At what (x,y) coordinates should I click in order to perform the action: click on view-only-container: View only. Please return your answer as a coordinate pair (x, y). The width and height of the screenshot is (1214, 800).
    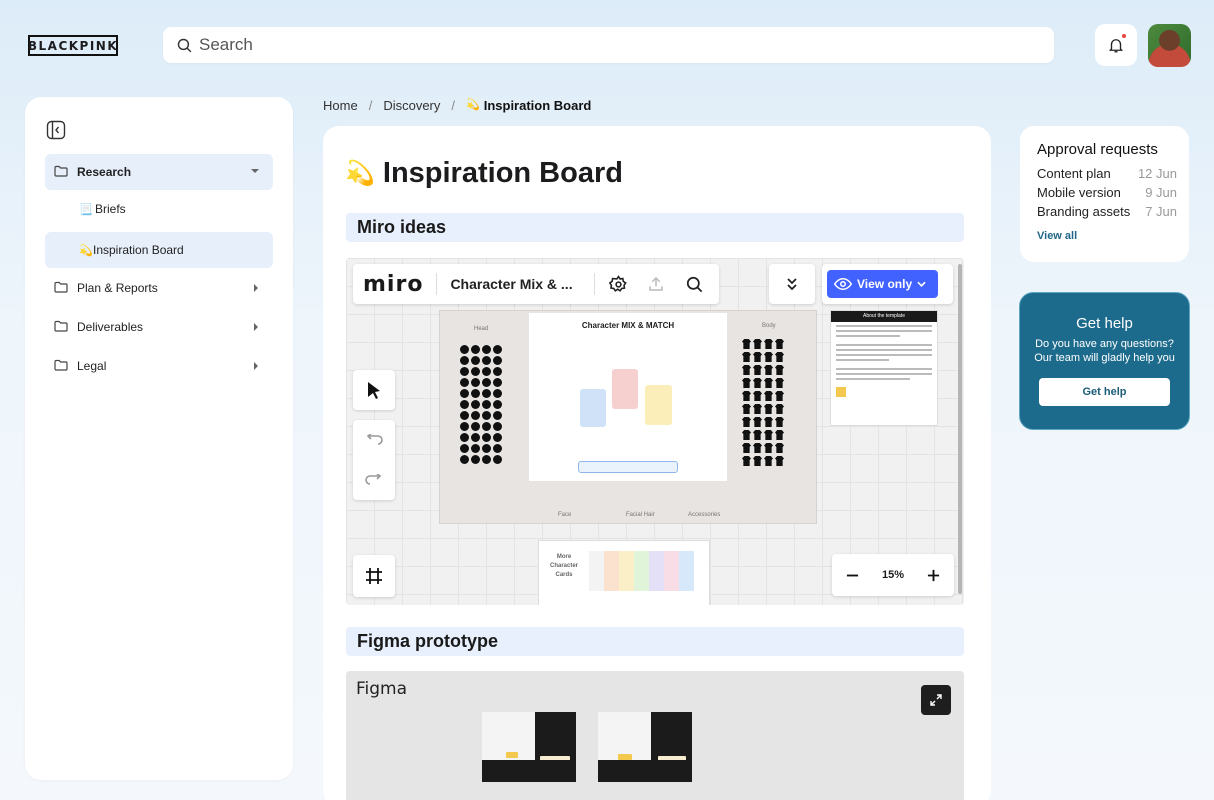
    Looking at the image, I should click on (887, 284).